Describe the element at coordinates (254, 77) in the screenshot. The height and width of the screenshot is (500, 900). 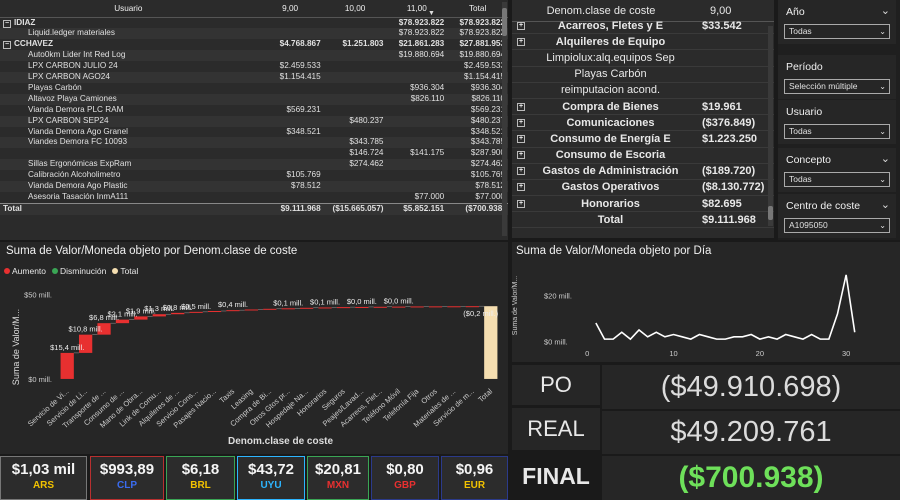
I see `table-row: LPX CARBON AGO24 $1.154.415 $1.154.415` at that location.